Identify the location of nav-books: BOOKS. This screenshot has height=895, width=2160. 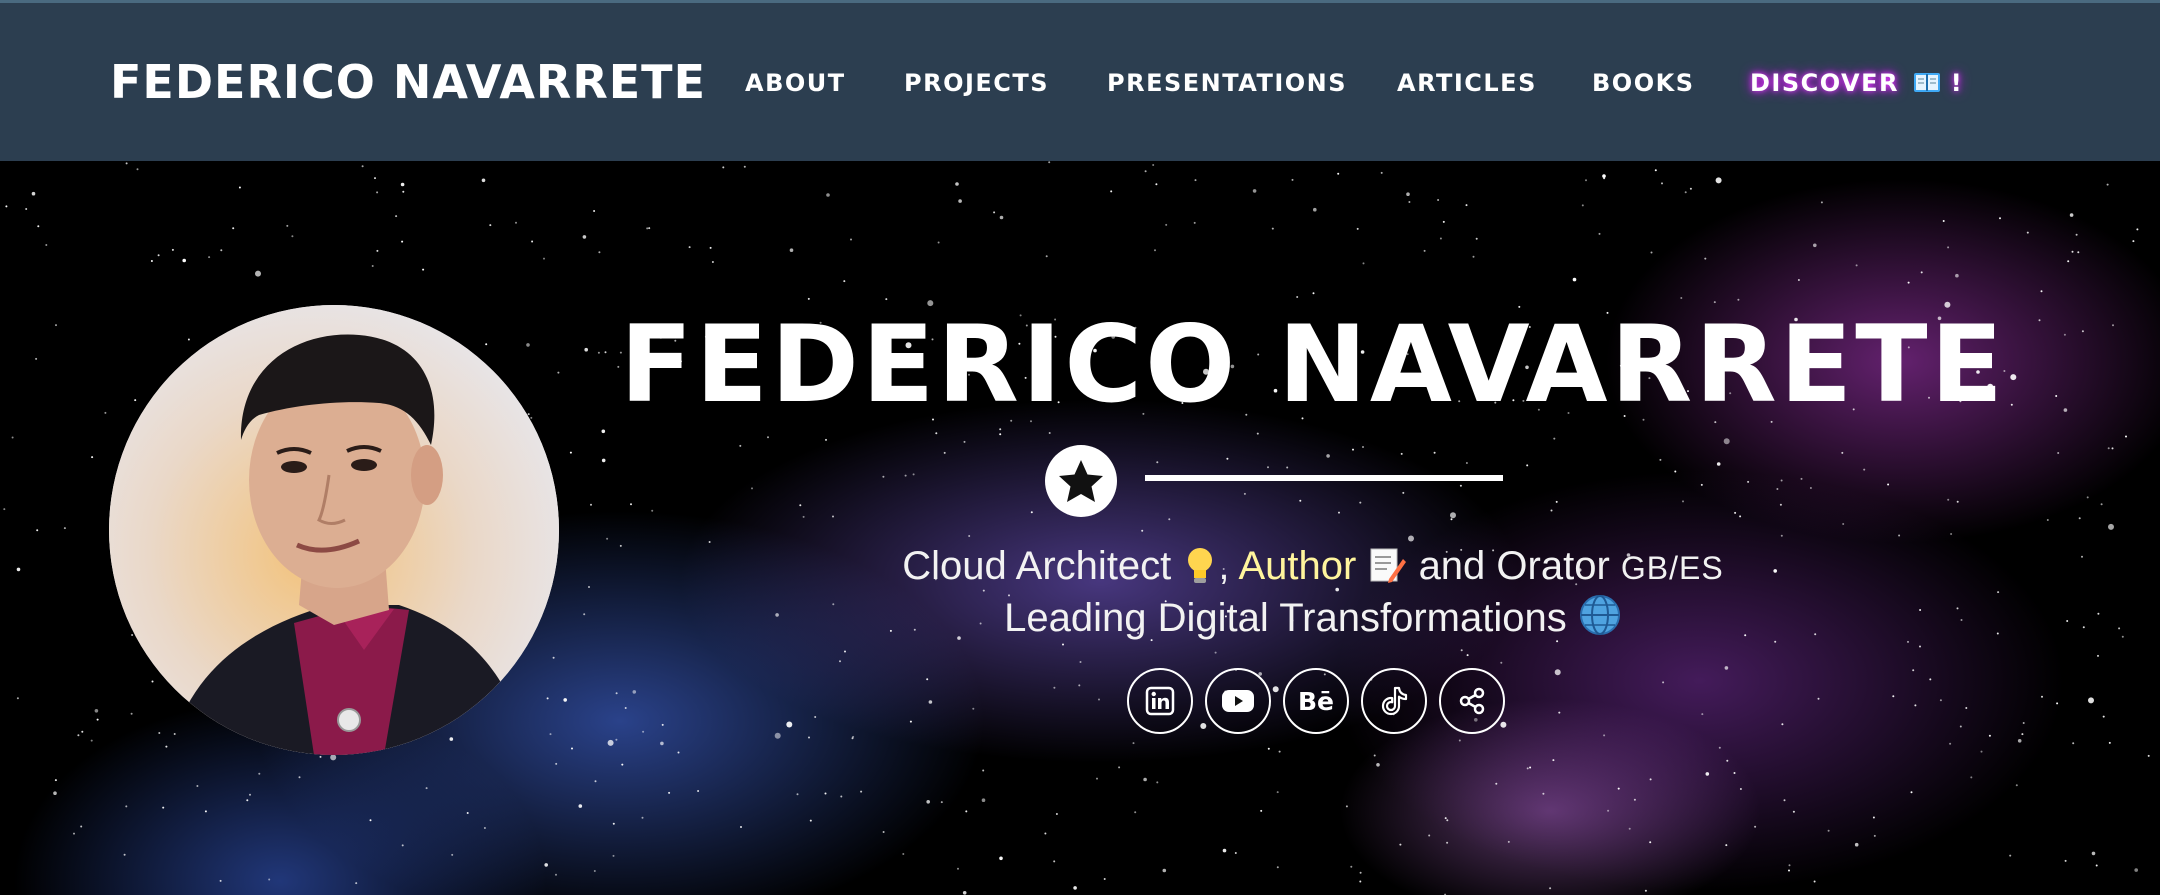
(1643, 83).